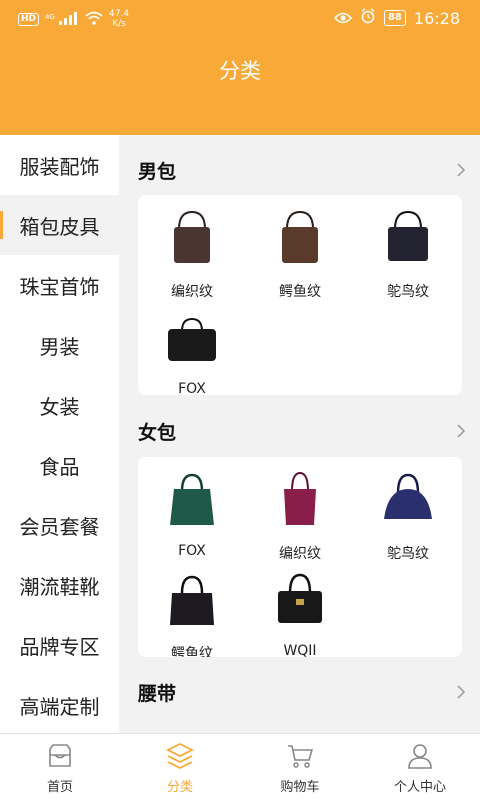 The image size is (480, 800). What do you see at coordinates (180, 756) in the screenshot?
I see `layers-icon` at bounding box center [180, 756].